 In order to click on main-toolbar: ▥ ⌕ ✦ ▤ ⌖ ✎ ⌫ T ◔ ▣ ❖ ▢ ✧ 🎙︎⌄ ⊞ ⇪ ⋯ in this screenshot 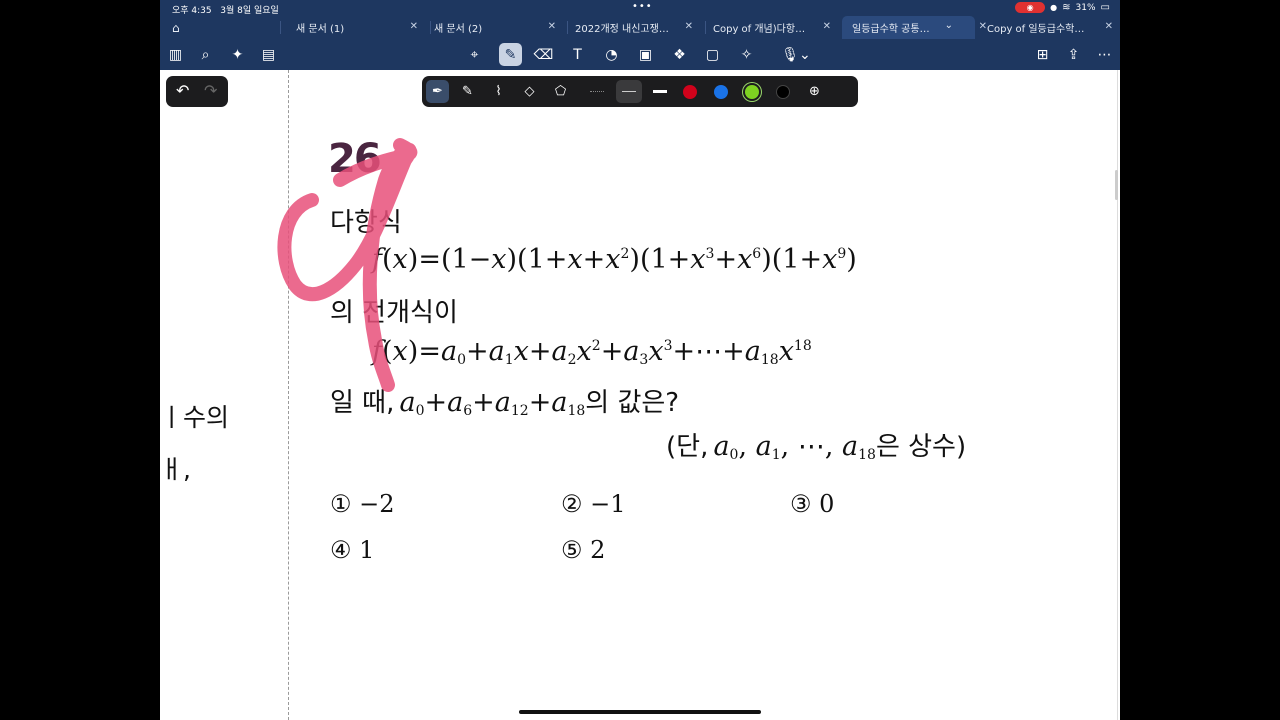, I will do `click(640, 55)`.